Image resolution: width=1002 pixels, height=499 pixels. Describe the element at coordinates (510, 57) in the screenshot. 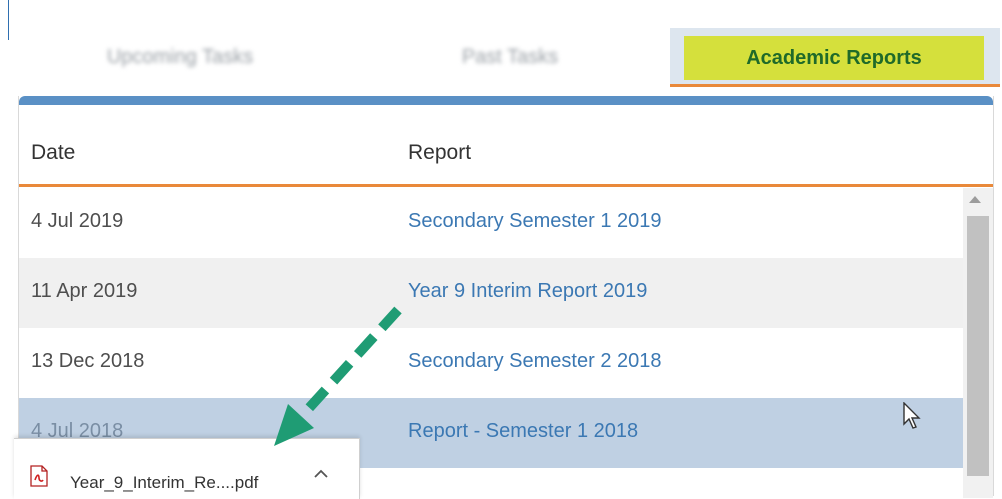

I see `tab-past-tasks: Past Tasks` at that location.